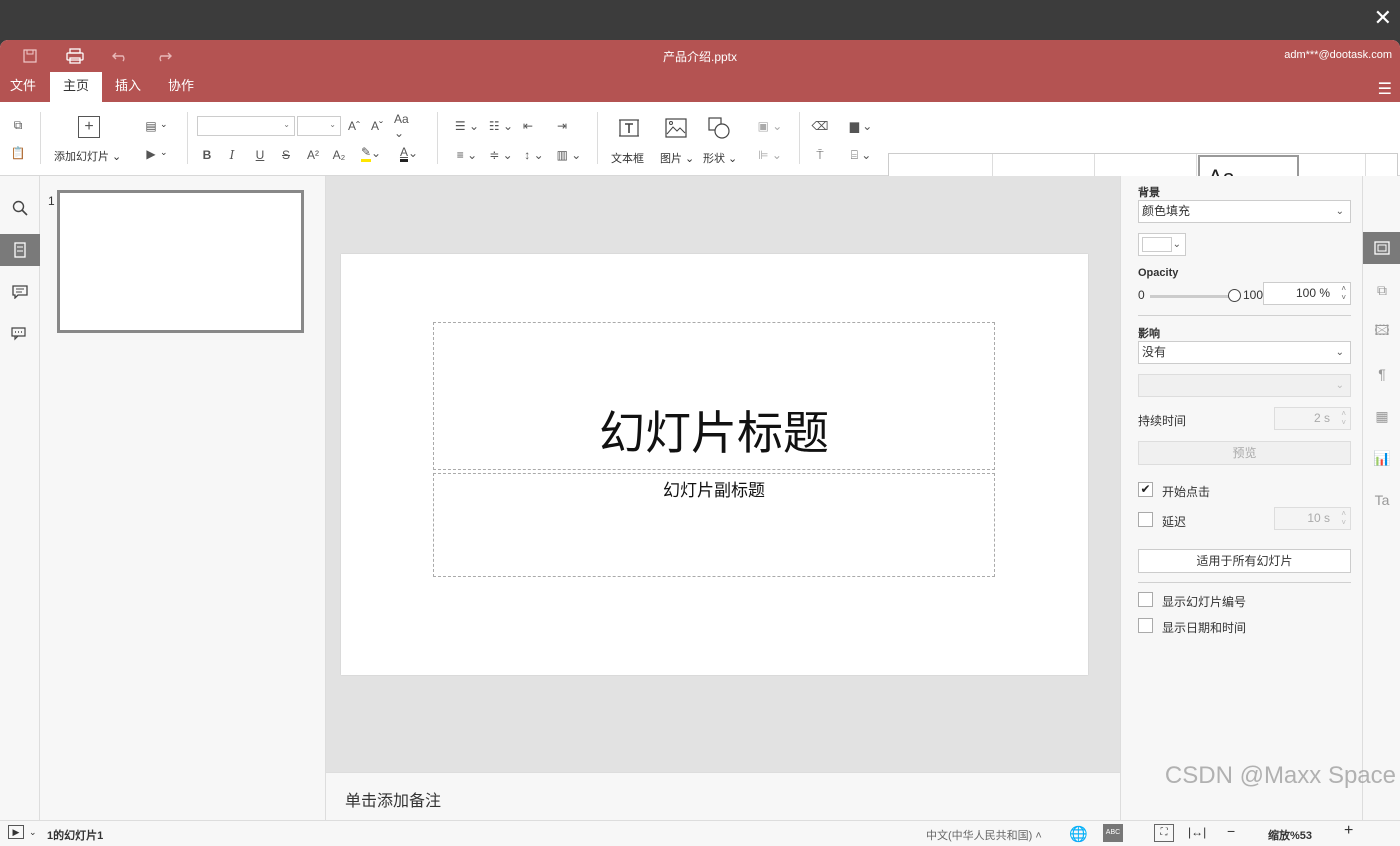  Describe the element at coordinates (246, 126) in the screenshot. I see `font-family-select: ⌄` at that location.